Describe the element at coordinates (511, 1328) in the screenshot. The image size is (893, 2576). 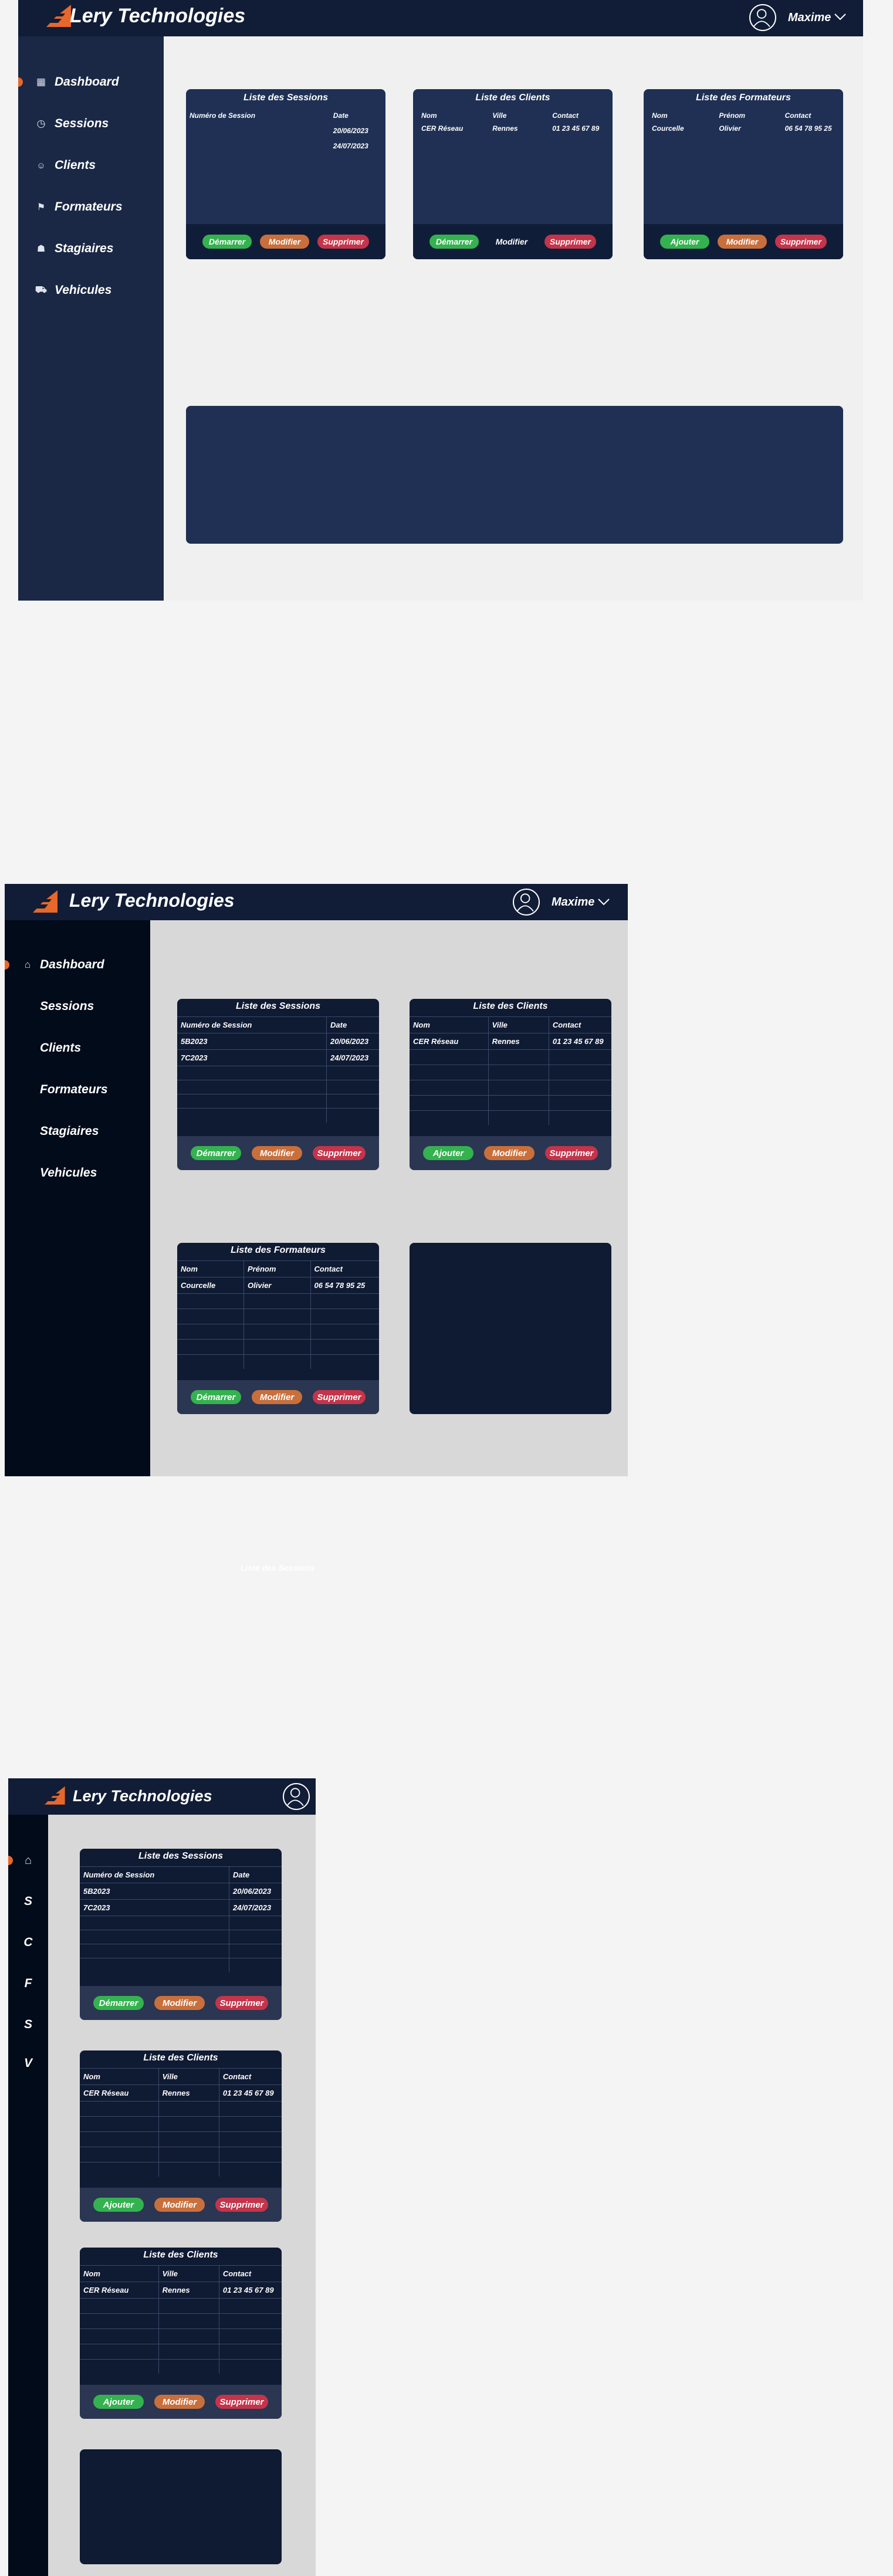
I see `empty-panel` at that location.